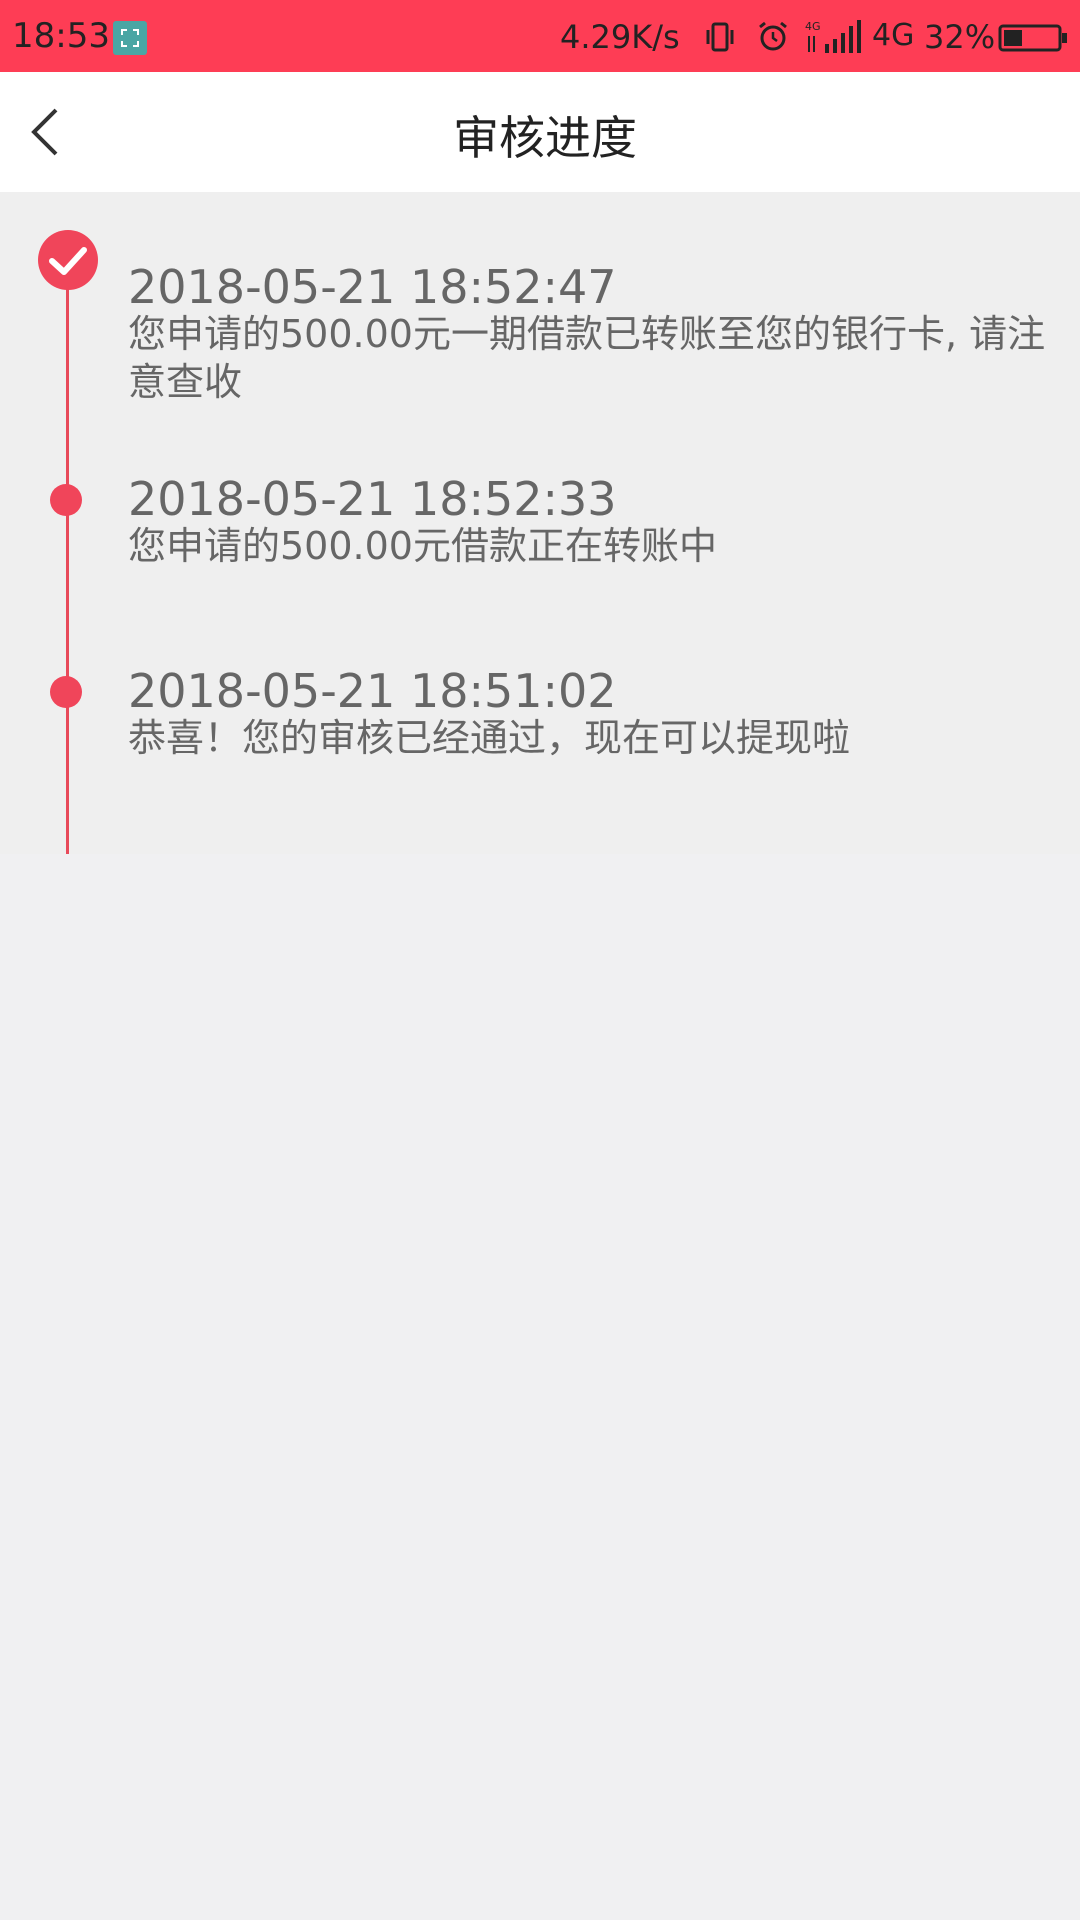  Describe the element at coordinates (813, 26) in the screenshot. I see `svg-text: 4G` at that location.